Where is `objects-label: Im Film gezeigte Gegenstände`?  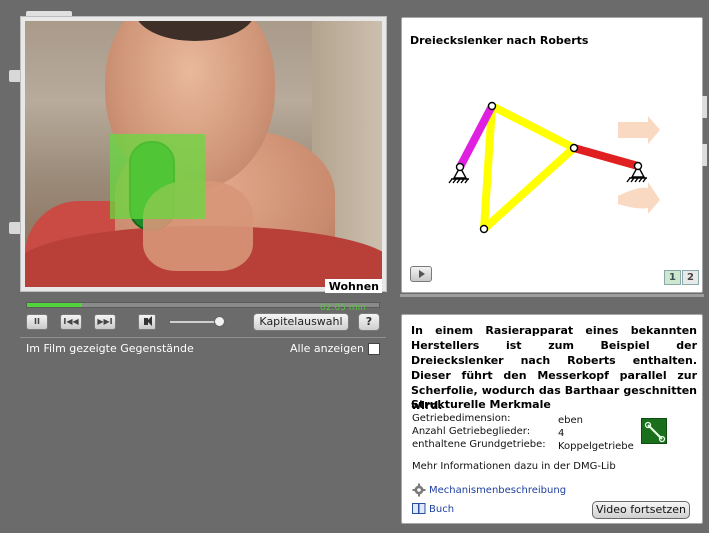 objects-label: Im Film gezeigte Gegenstände is located at coordinates (110, 348).